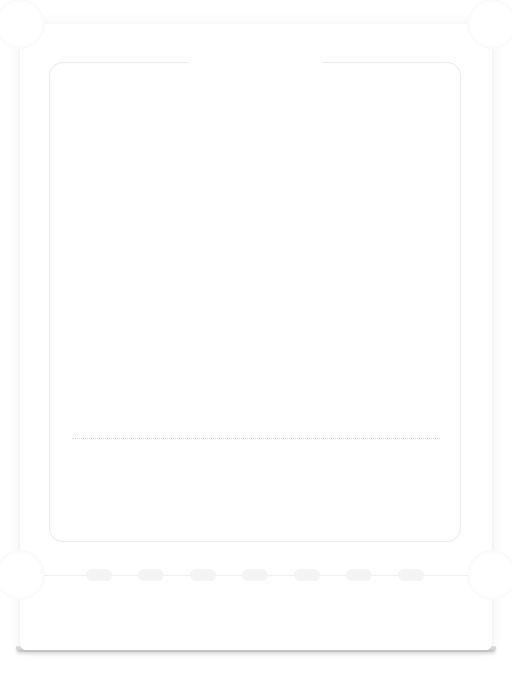 This screenshot has height=678, width=512. I want to click on ticket-stub, so click(256, 623).